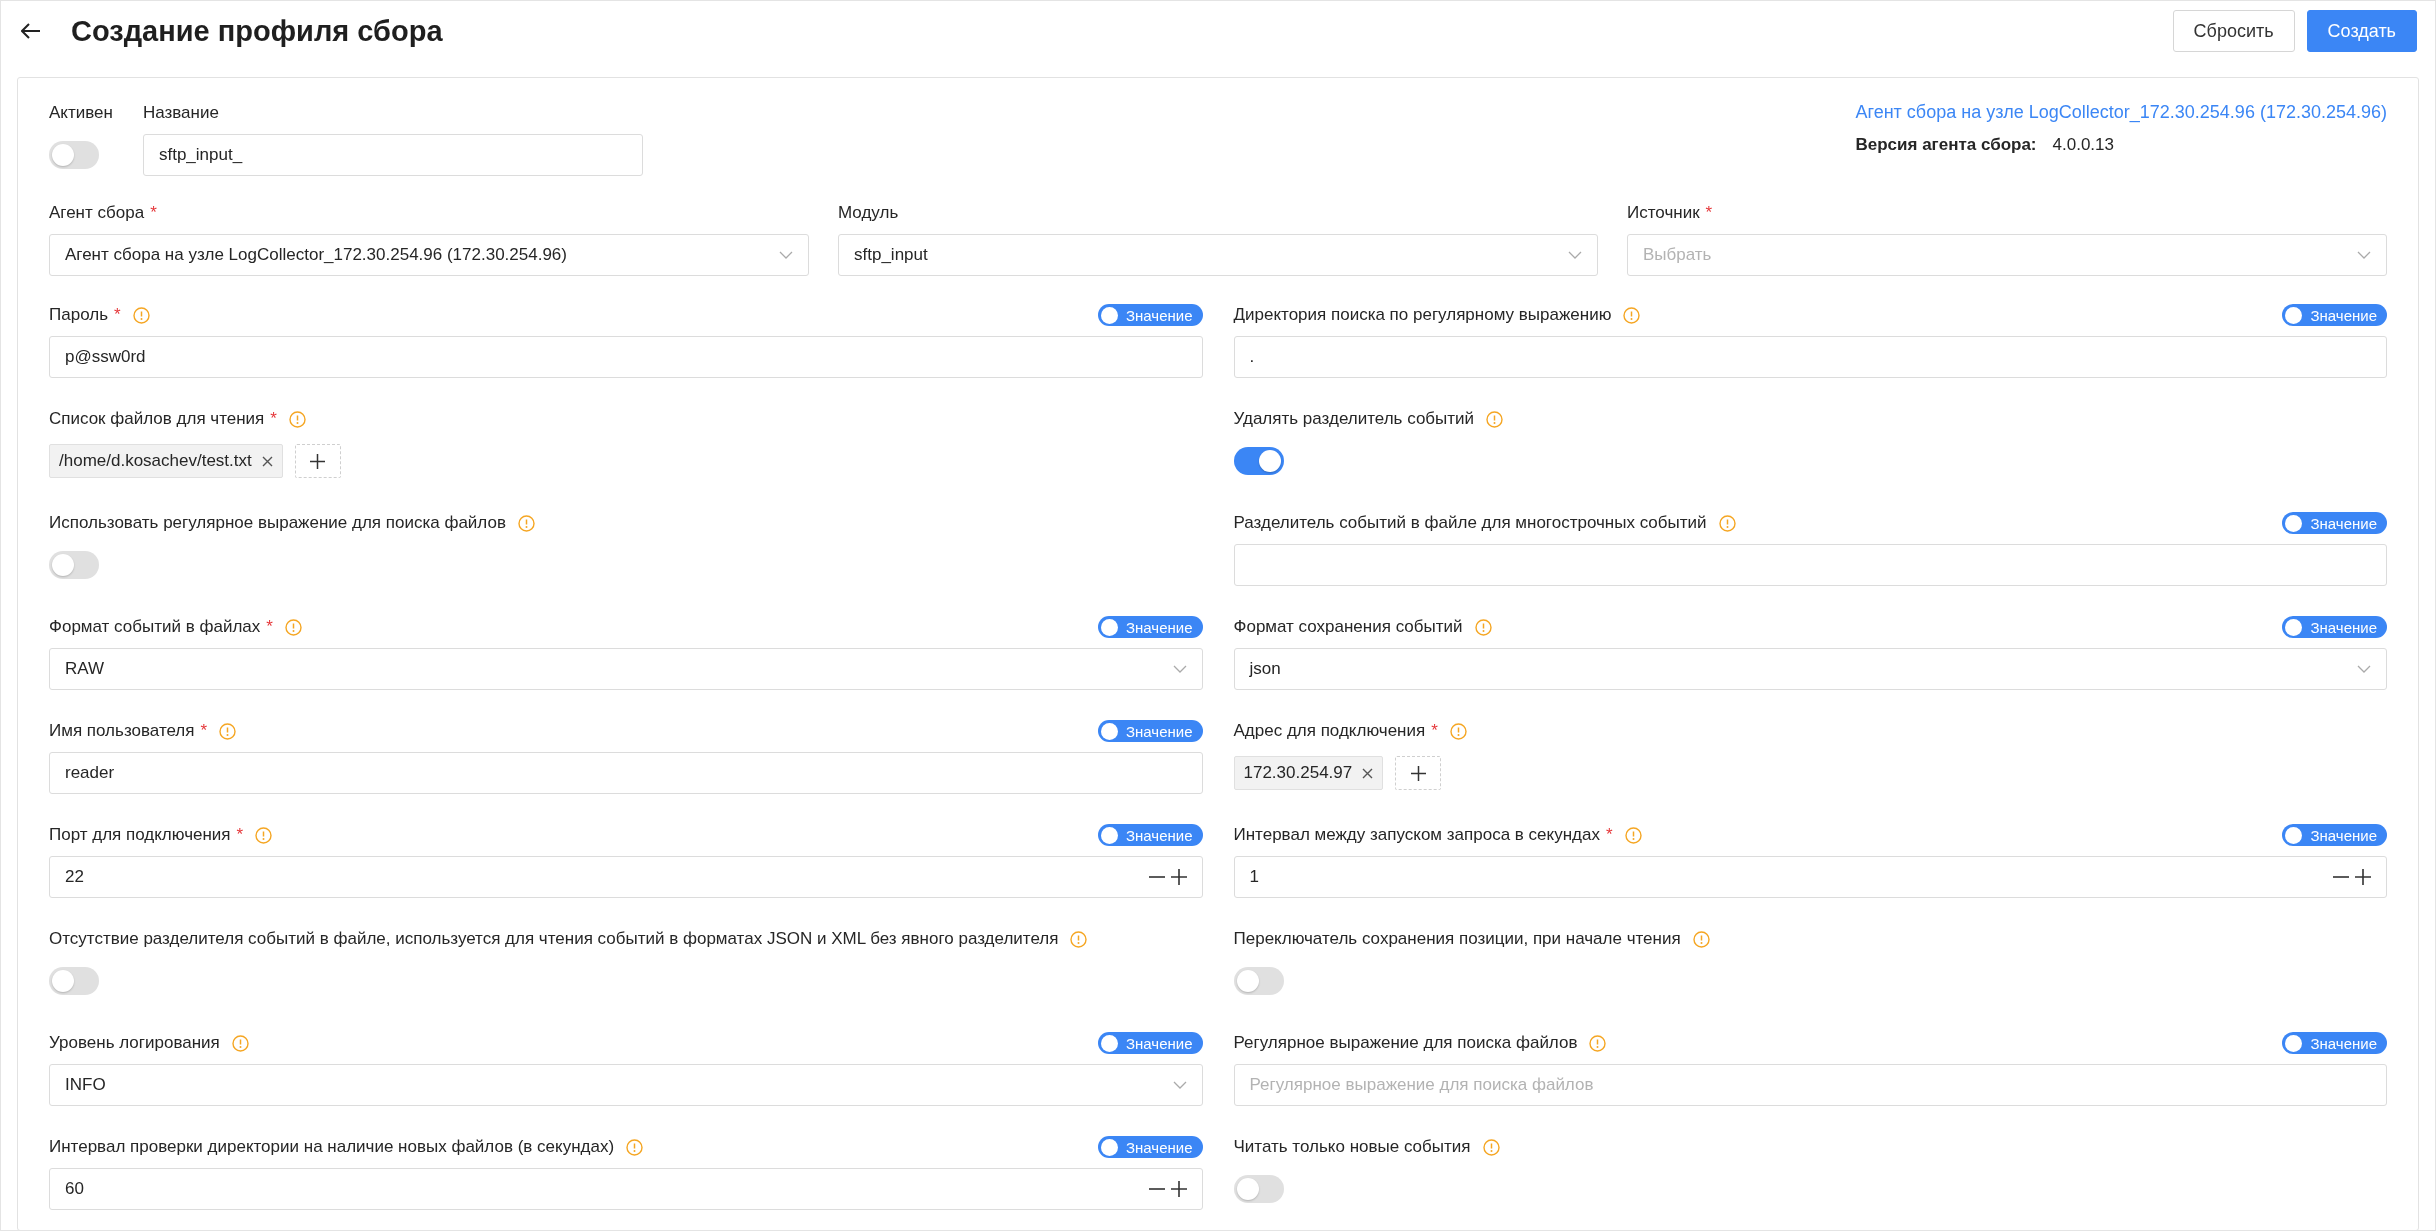 The width and height of the screenshot is (2436, 1231). Describe the element at coordinates (626, 773) in the screenshot. I see `text-field: reader` at that location.